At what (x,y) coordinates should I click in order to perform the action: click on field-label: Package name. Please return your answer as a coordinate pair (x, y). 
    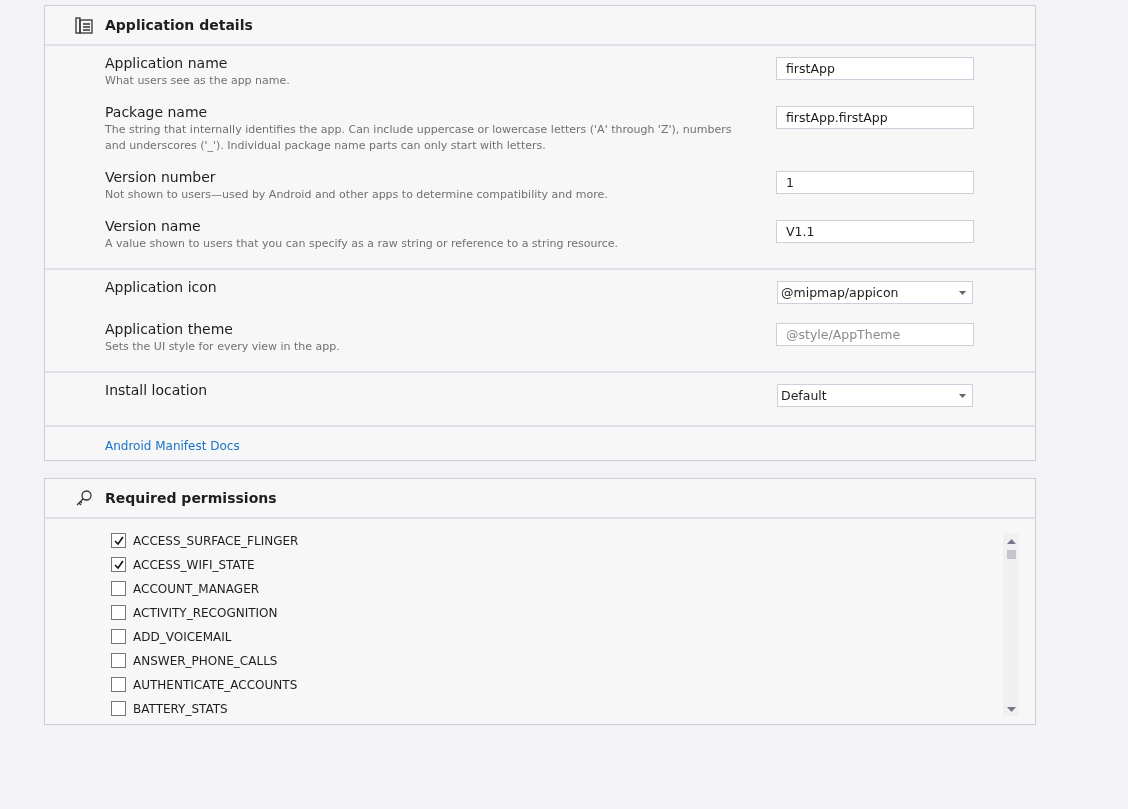
    Looking at the image, I should click on (157, 112).